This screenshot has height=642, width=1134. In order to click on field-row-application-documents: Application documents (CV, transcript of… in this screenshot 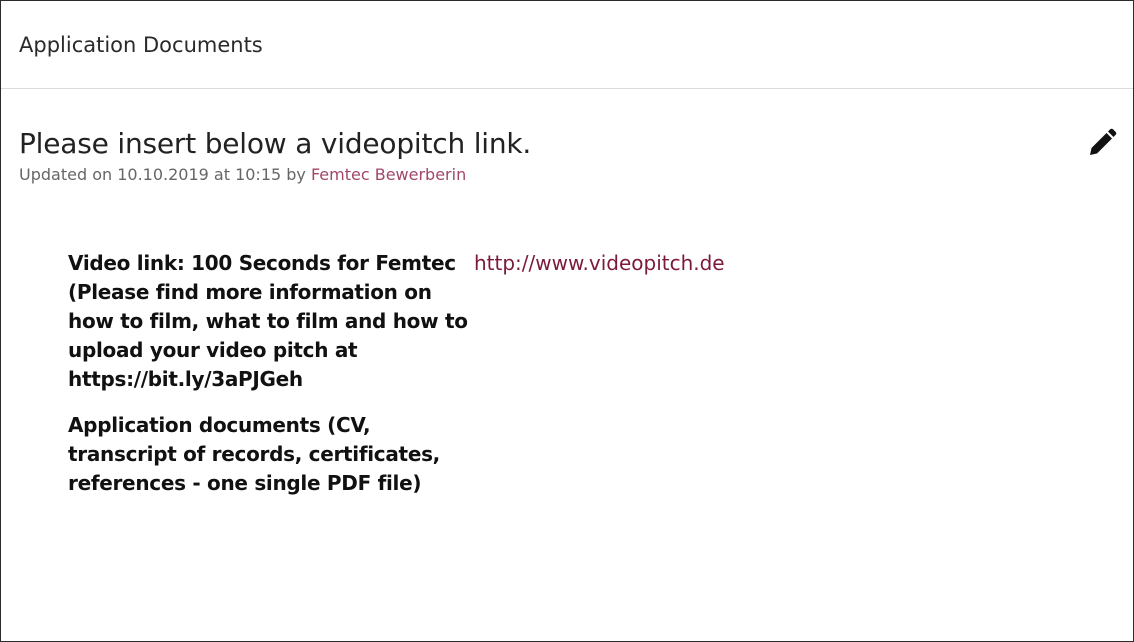, I will do `click(588, 454)`.